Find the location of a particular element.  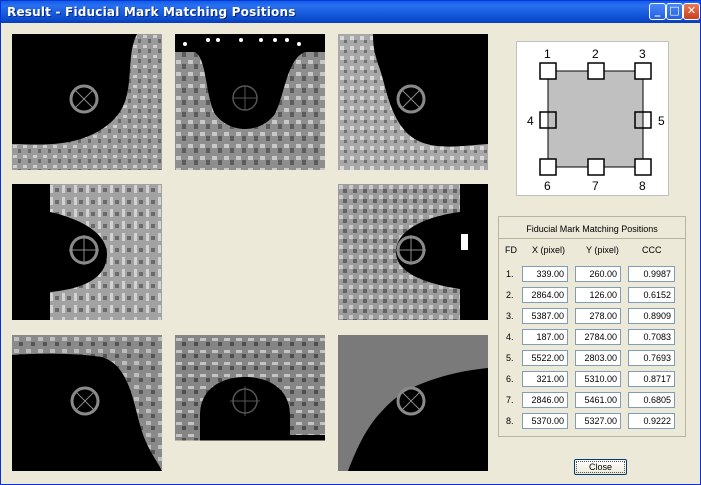

y-pixel-field: 5310.00 is located at coordinates (598, 379).